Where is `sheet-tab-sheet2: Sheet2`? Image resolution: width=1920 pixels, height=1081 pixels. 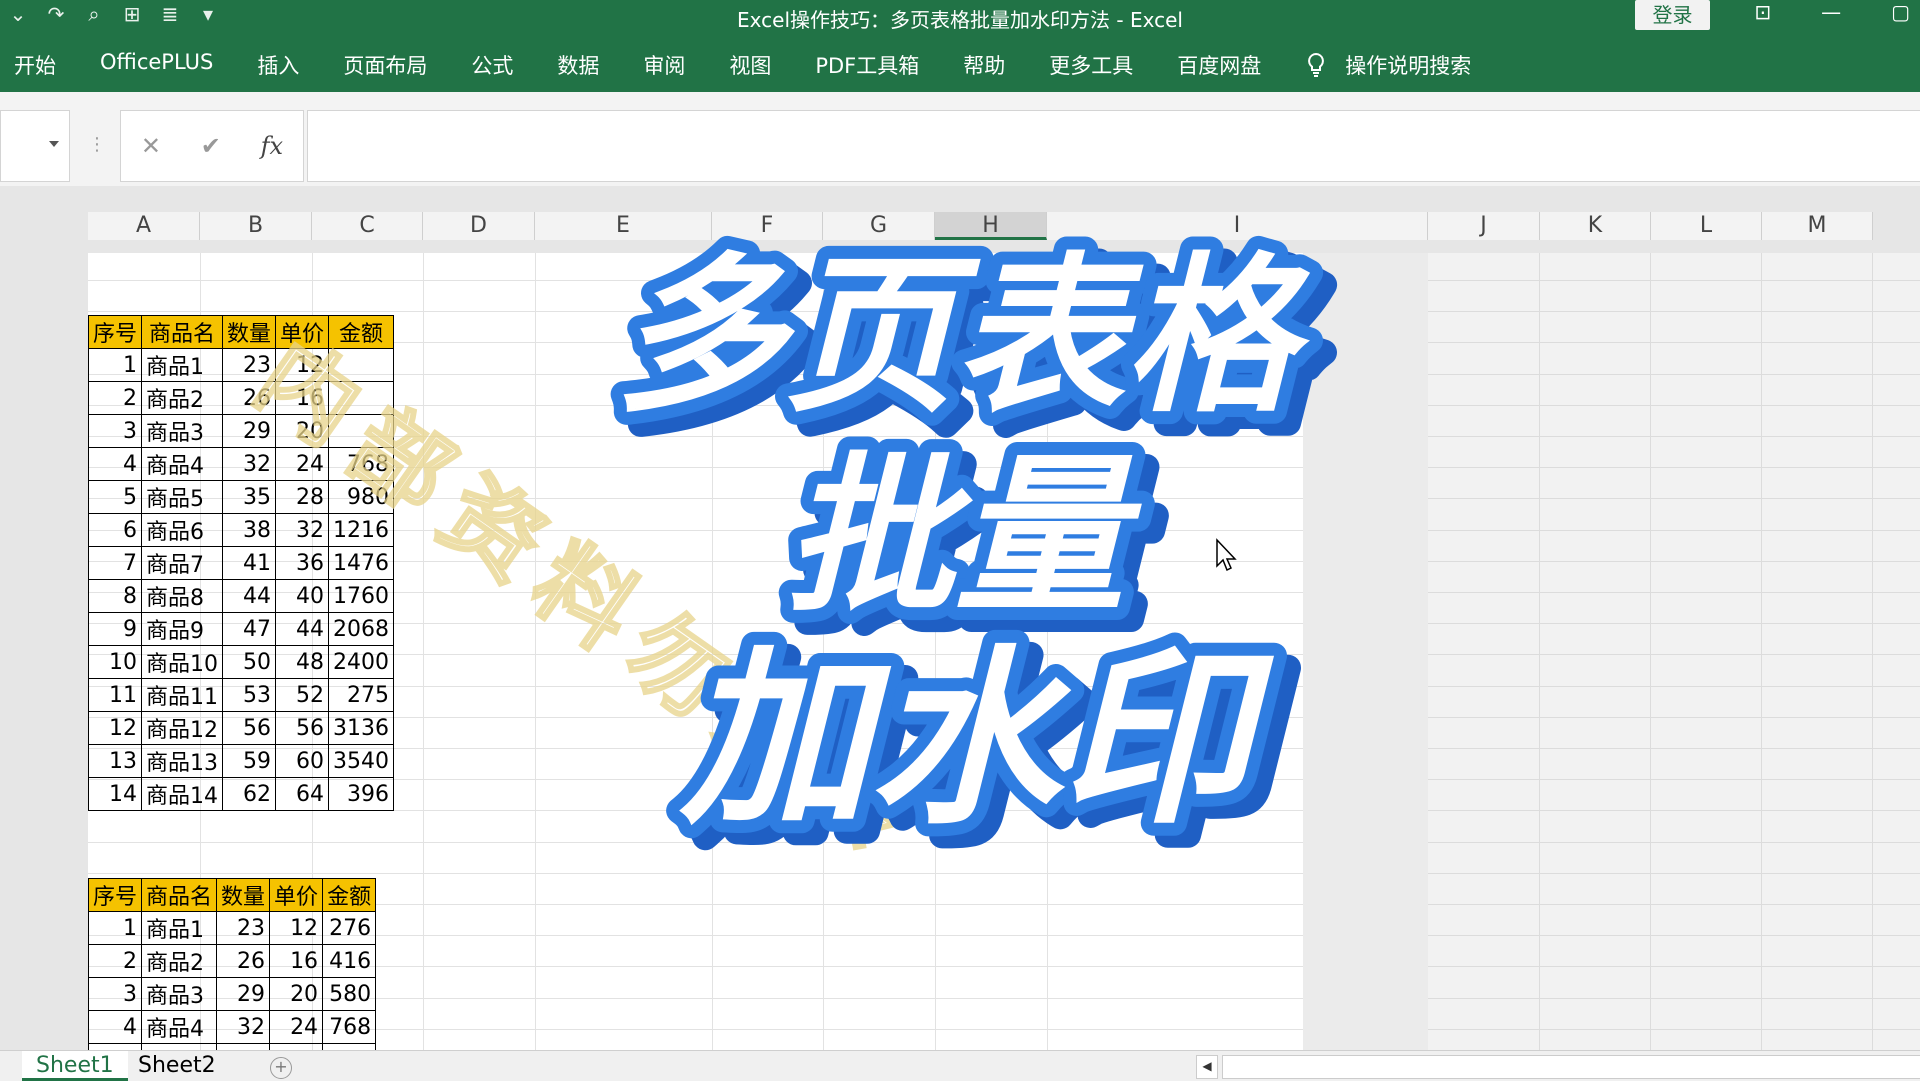
sheet-tab-sheet2: Sheet2 is located at coordinates (177, 1066).